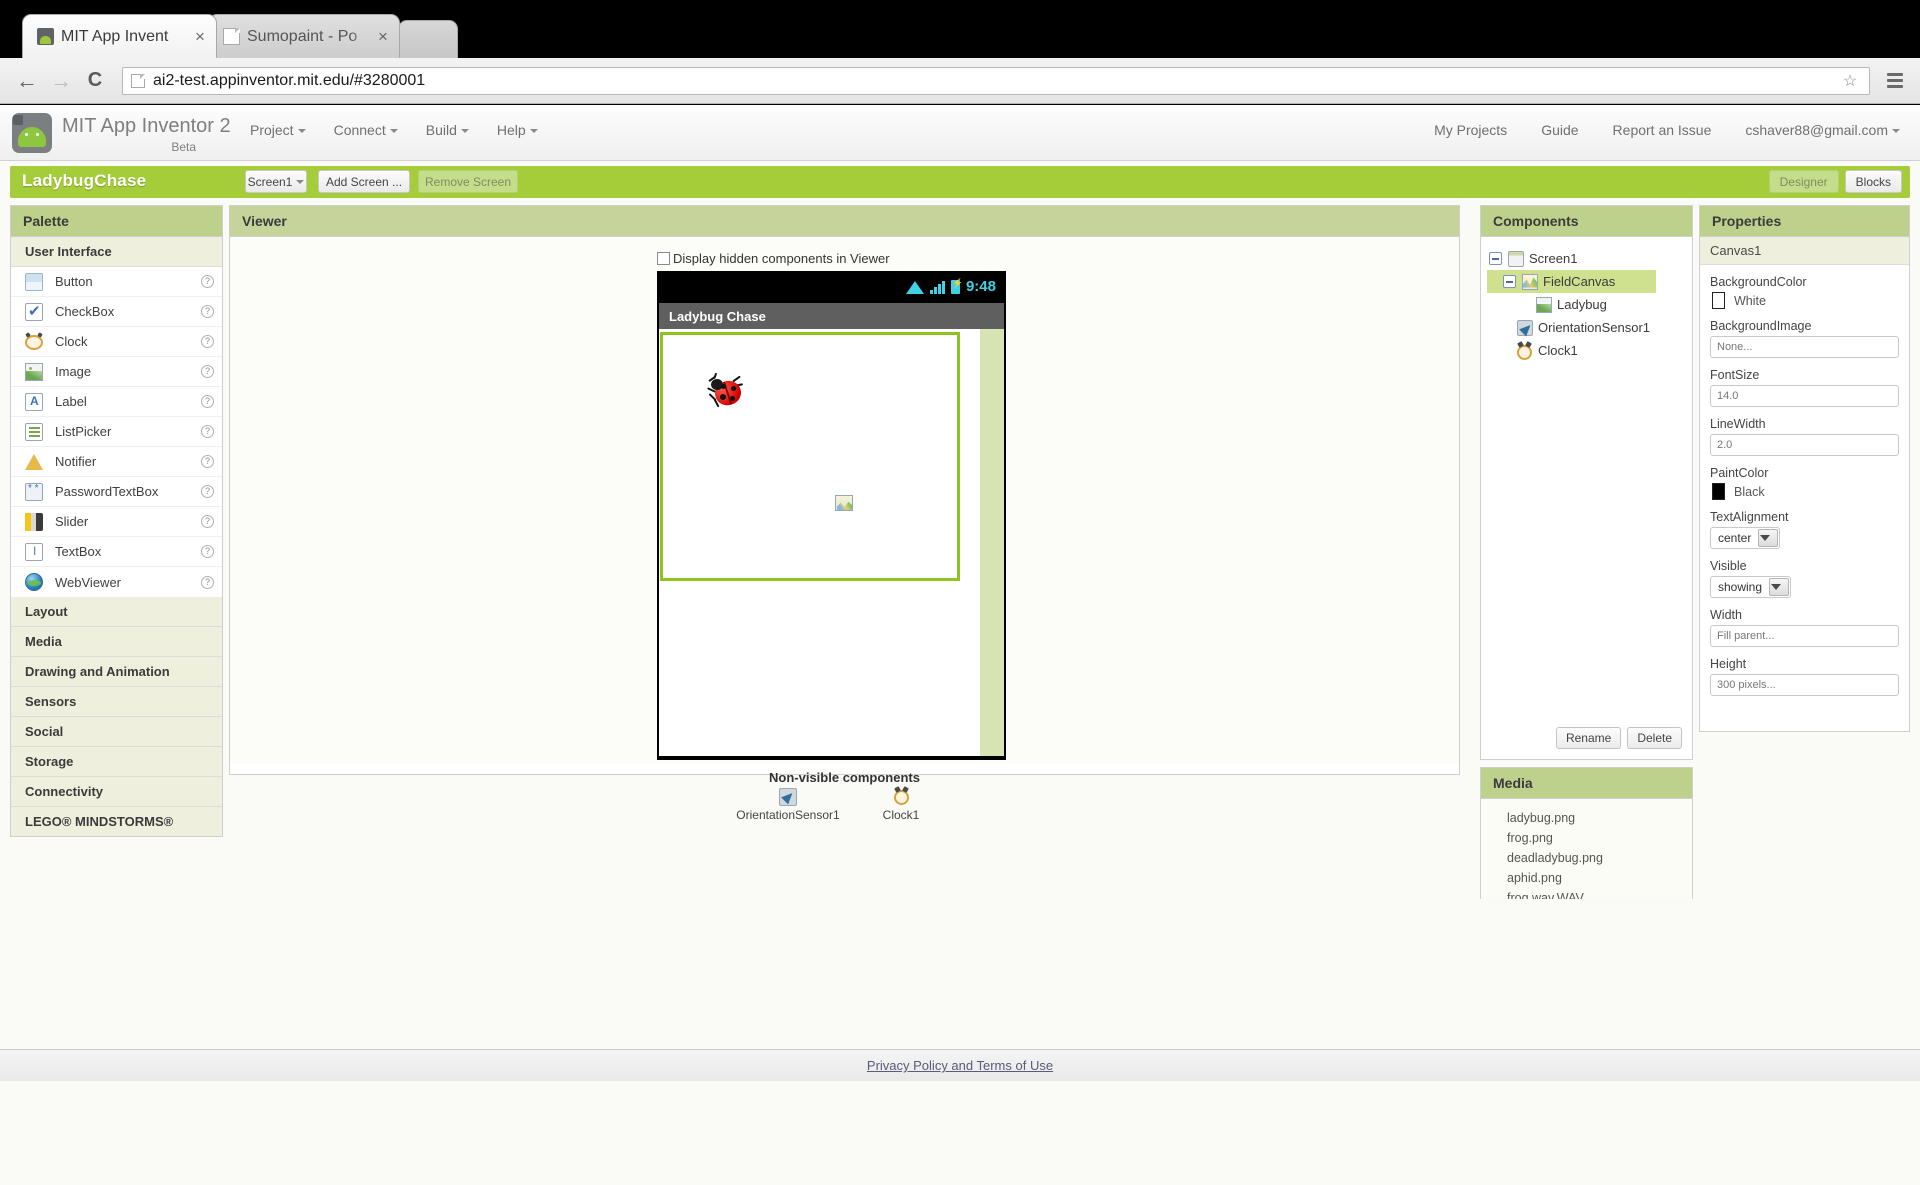 This screenshot has width=1920, height=1185. Describe the element at coordinates (788, 805) in the screenshot. I see `non-visible-orientationsensor1: OrientationSensor1` at that location.